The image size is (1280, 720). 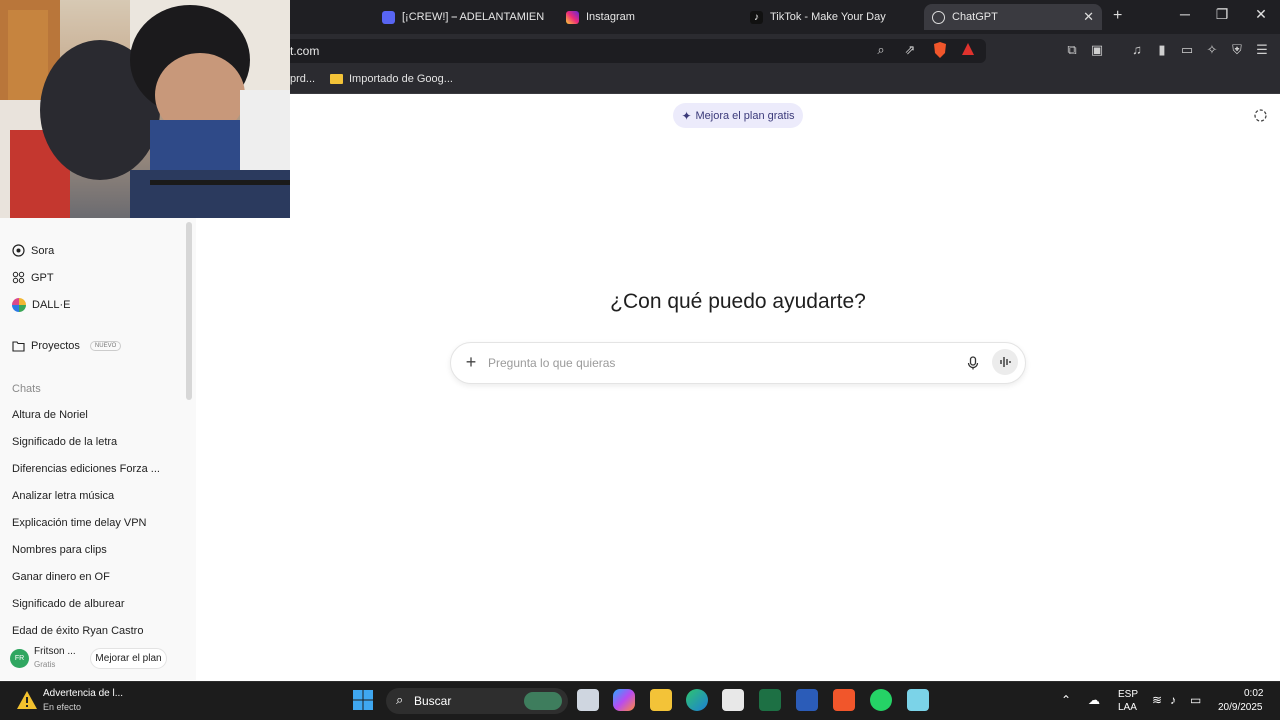 What do you see at coordinates (59, 550) in the screenshot?
I see `chat-item: Nombres para clips` at bounding box center [59, 550].